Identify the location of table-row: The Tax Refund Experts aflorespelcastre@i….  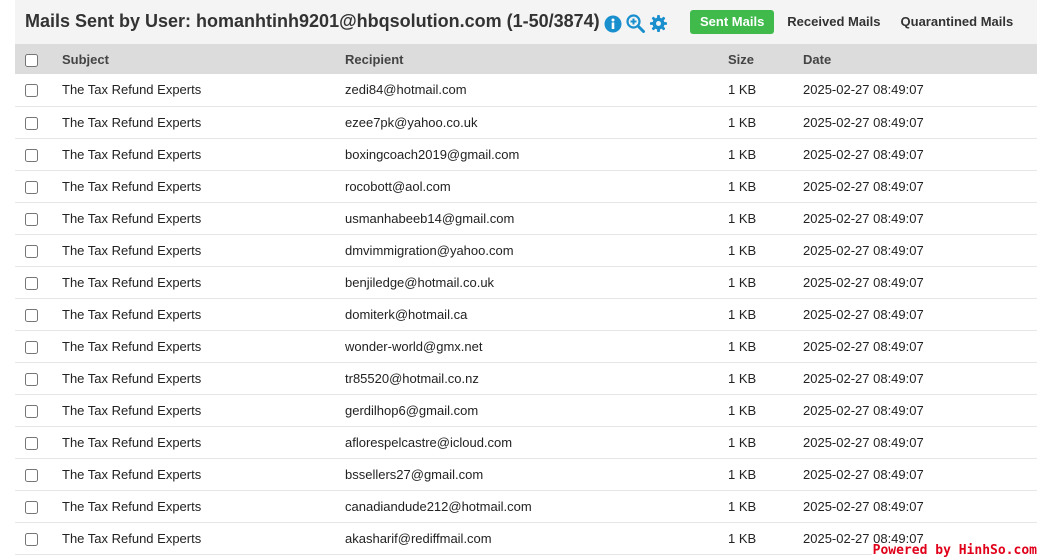
(526, 442).